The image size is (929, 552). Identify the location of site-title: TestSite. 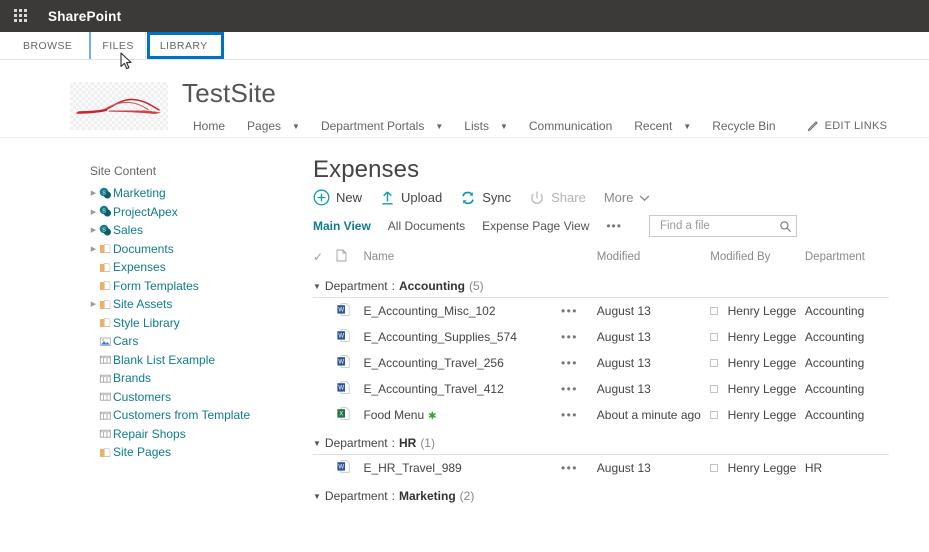
(534, 93).